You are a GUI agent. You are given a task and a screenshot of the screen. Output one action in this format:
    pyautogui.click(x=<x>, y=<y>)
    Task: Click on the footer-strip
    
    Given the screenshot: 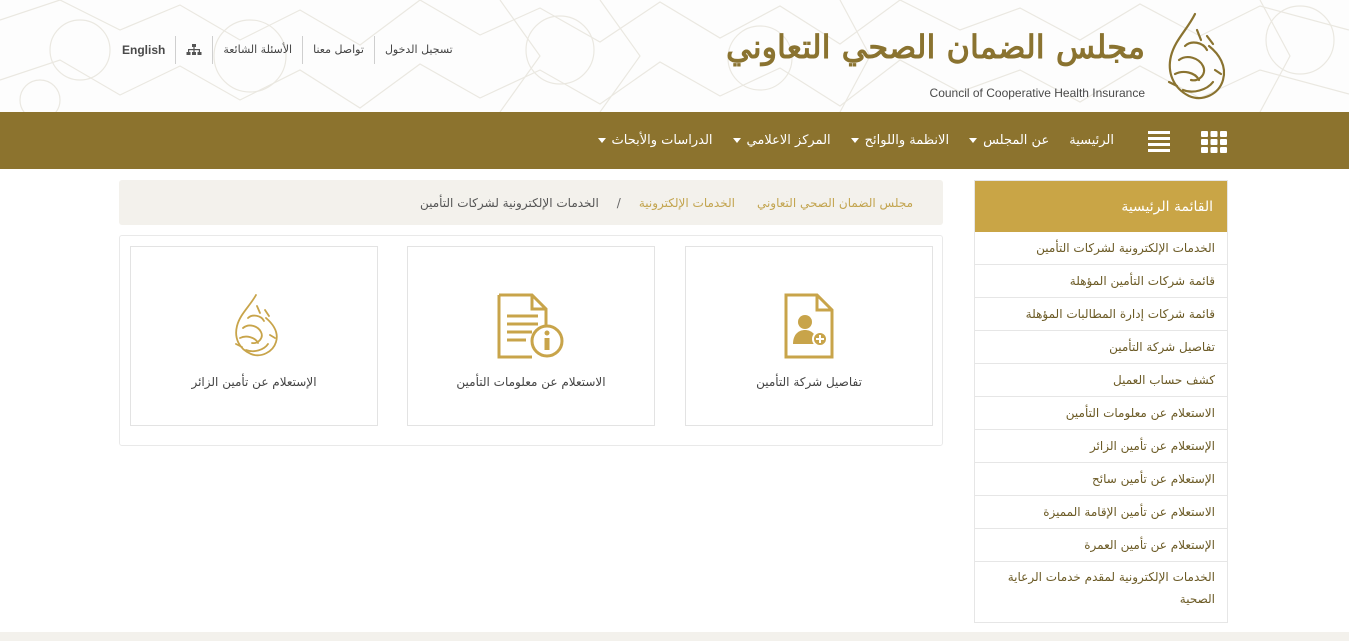 What is the action you would take?
    pyautogui.click(x=674, y=636)
    